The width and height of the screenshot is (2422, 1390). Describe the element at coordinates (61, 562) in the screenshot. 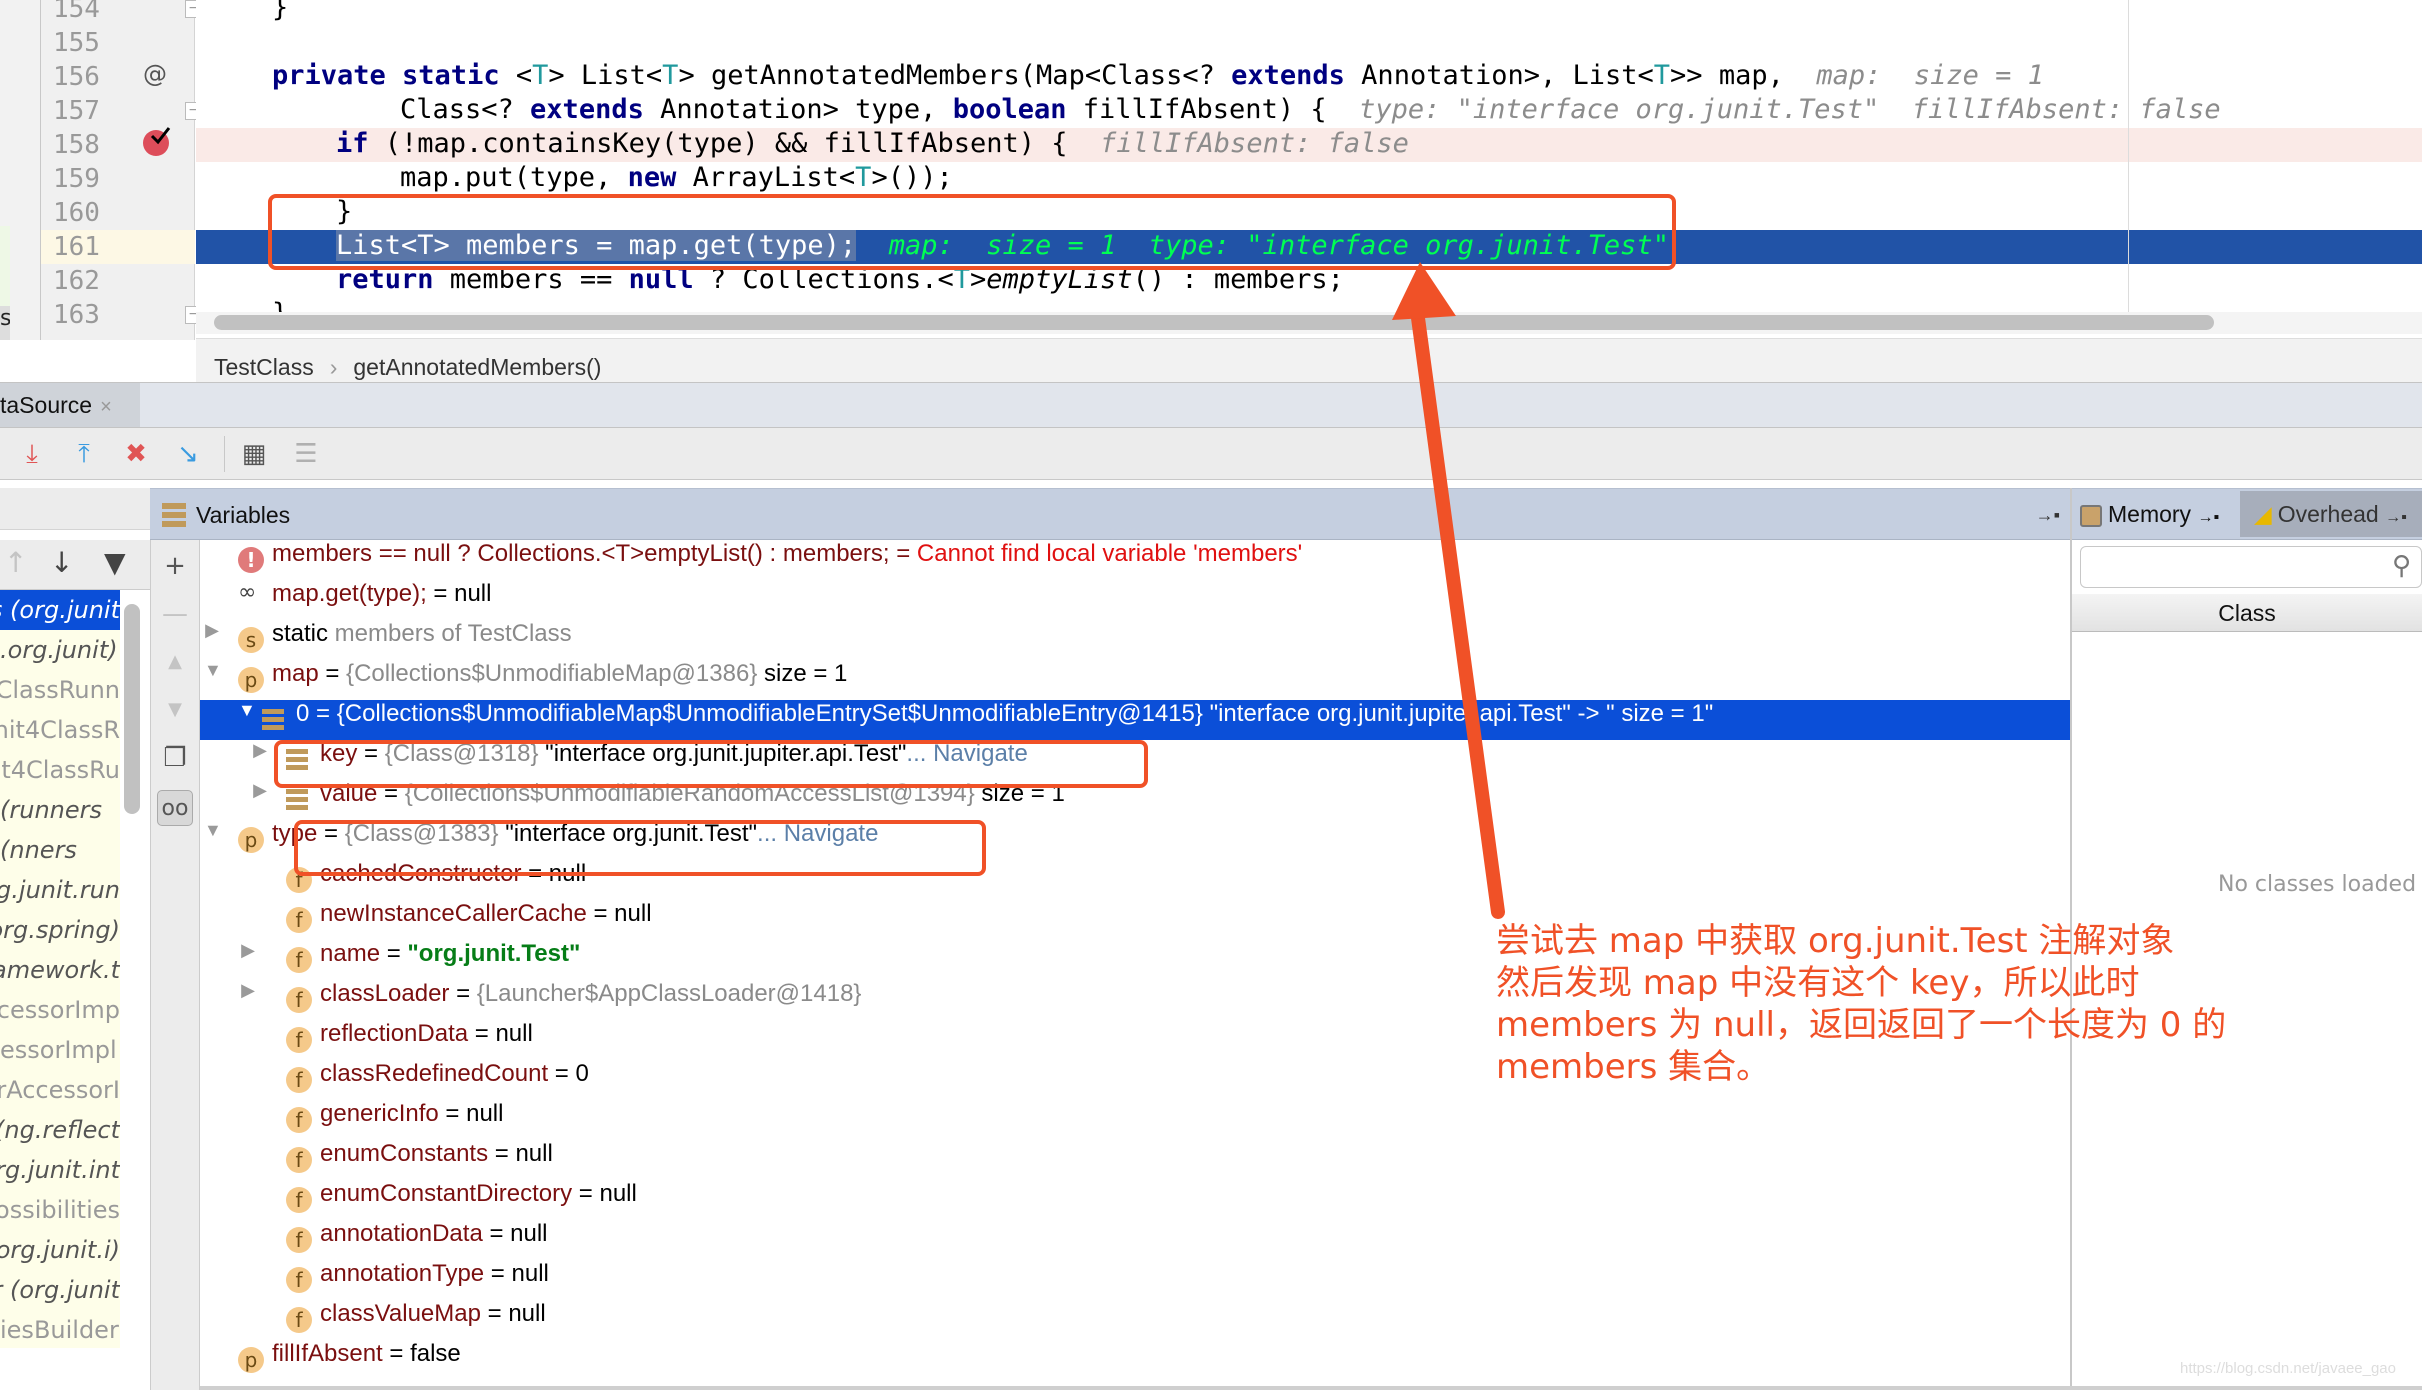

I see `next-frame-icon: ↓` at that location.